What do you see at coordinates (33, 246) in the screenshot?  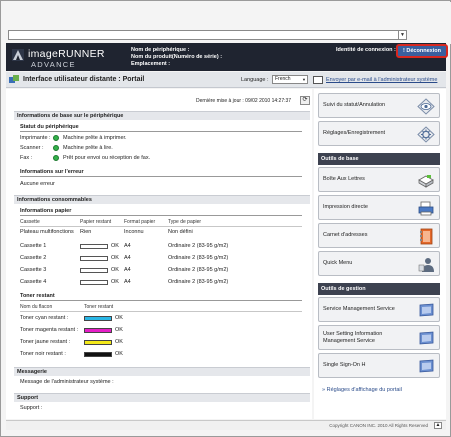 I see `paper-source: Cassette 1` at bounding box center [33, 246].